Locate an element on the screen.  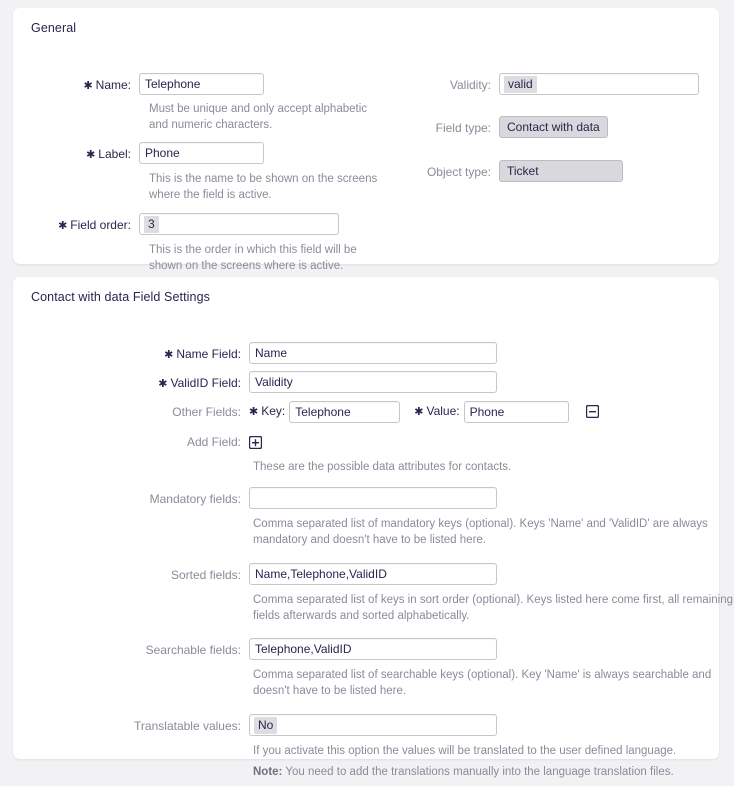
field-order-field-wrap: 3 is located at coordinates (239, 224).